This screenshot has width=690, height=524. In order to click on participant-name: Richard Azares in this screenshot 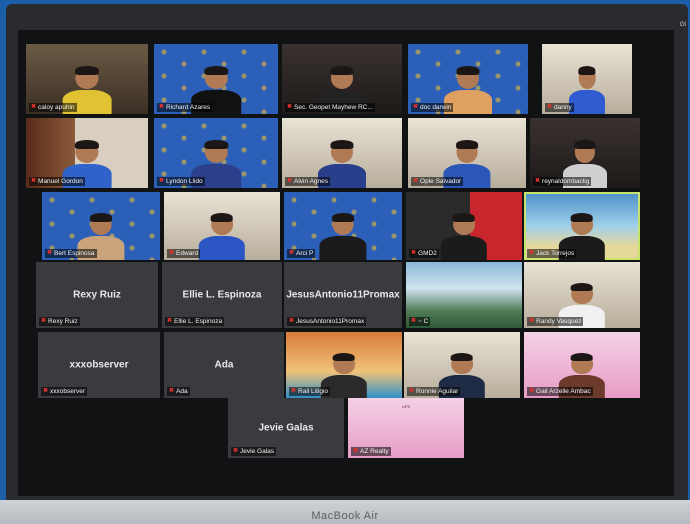, I will do `click(188, 107)`.